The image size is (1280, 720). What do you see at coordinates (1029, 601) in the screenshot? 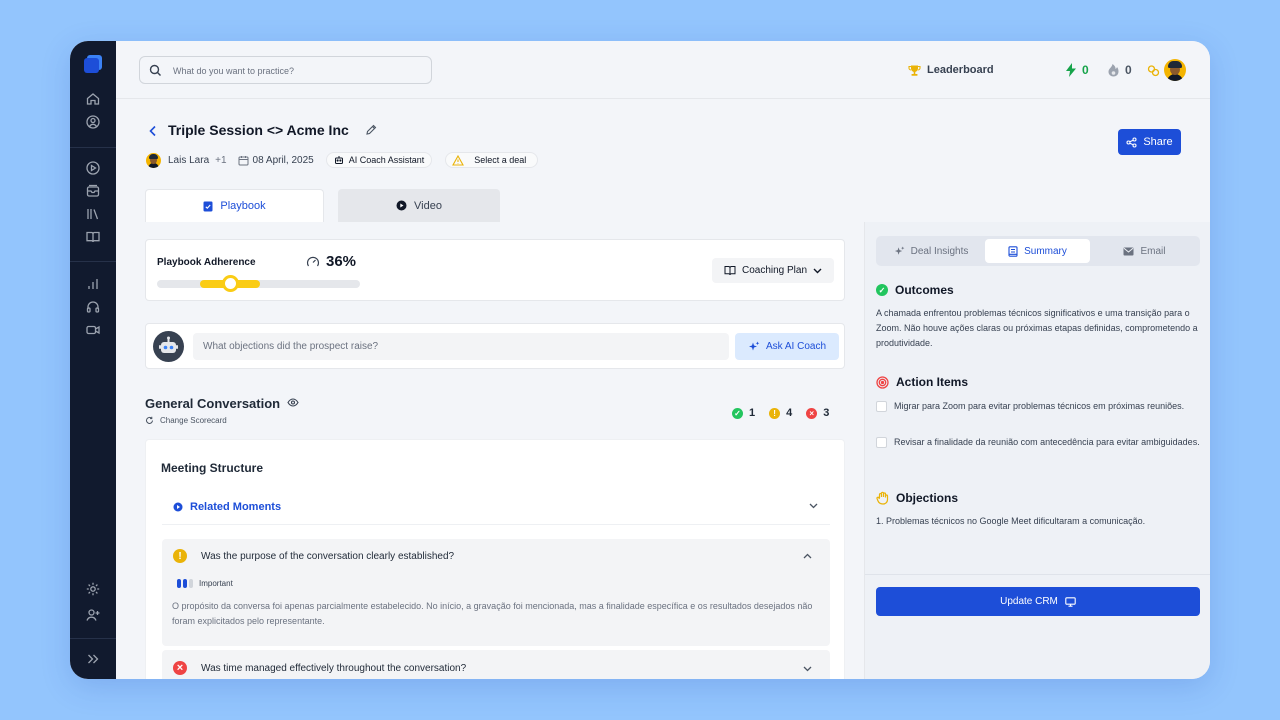
I see `update-crm-label: Update CRM` at bounding box center [1029, 601].